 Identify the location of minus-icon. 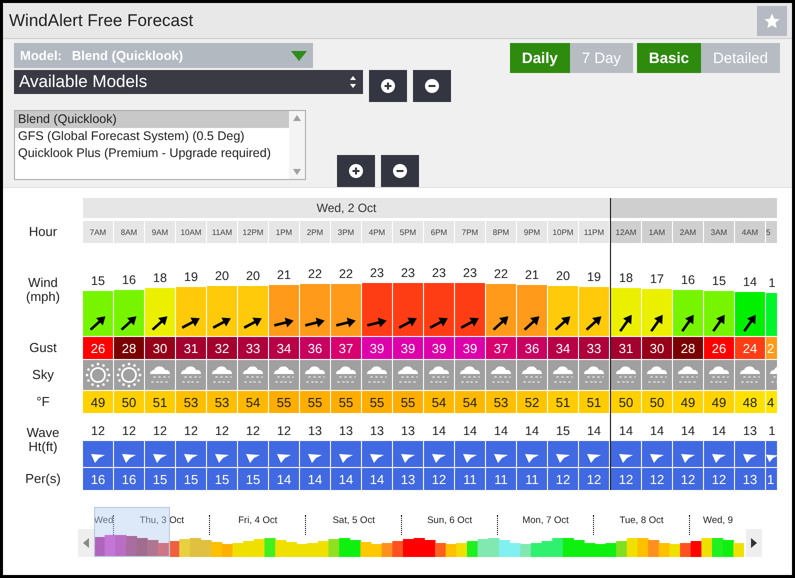
(432, 86).